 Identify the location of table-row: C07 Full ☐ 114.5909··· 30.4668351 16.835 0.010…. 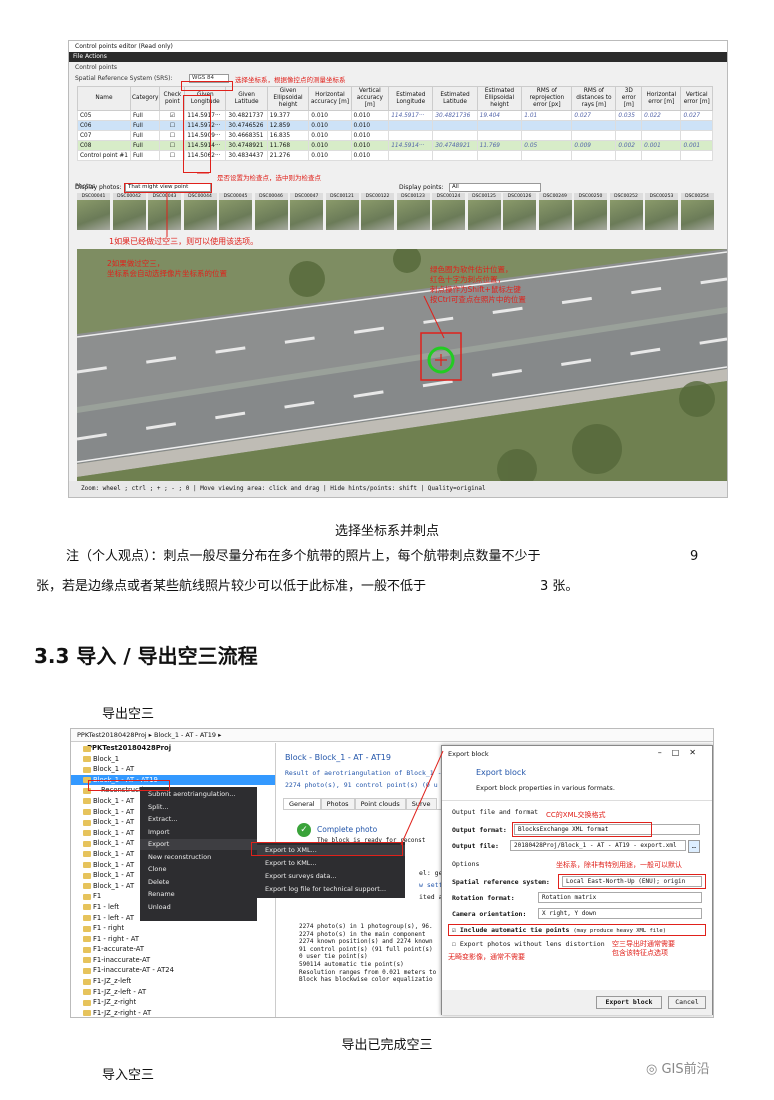
(395, 135).